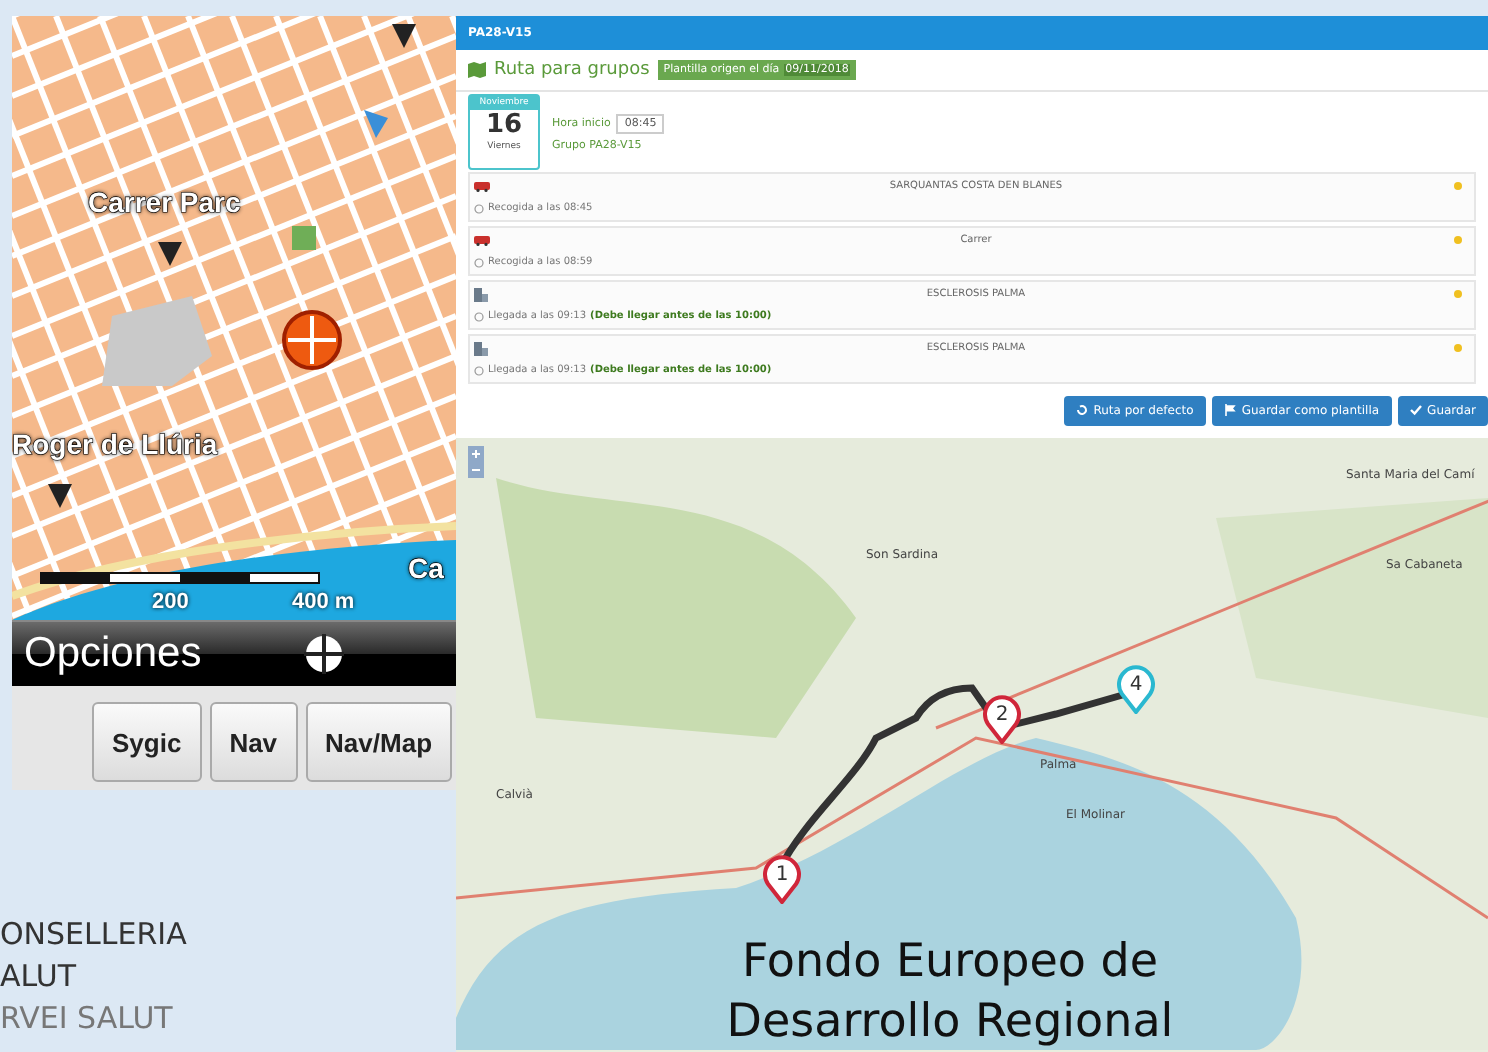 The image size is (1488, 1052). Describe the element at coordinates (782, 878) in the screenshot. I see `map-pin: 1` at that location.